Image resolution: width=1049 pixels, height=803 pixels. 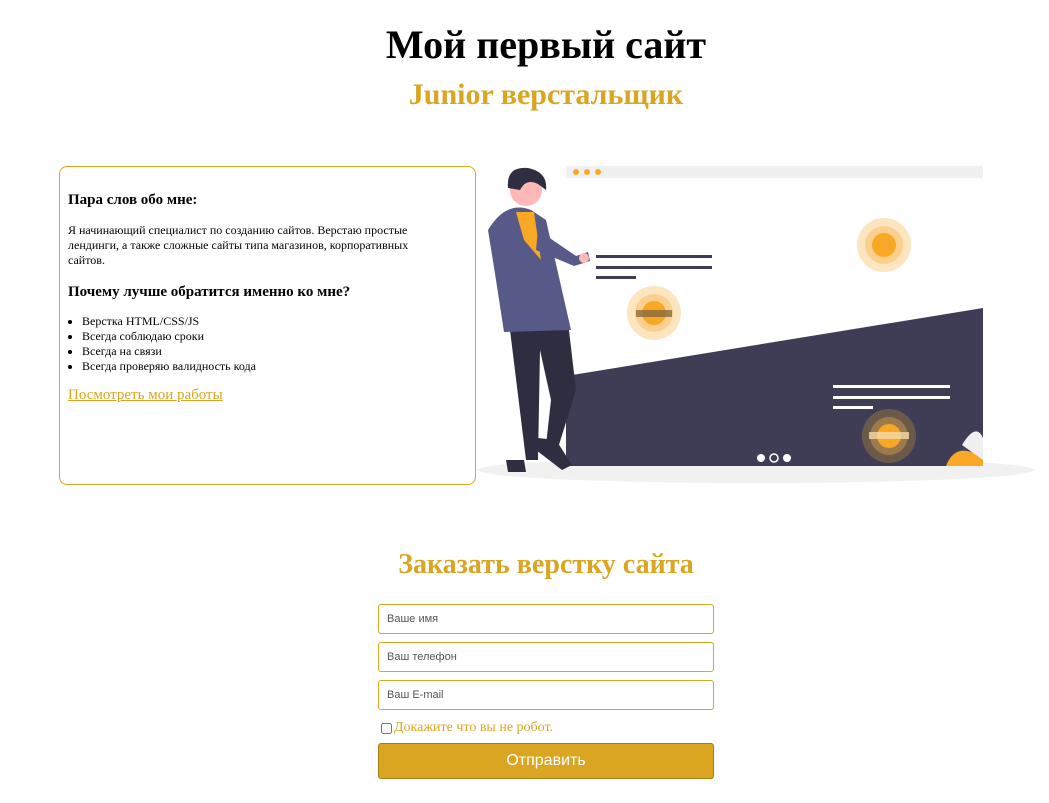 I want to click on page-title: Мой первый сайт, so click(x=546, y=44).